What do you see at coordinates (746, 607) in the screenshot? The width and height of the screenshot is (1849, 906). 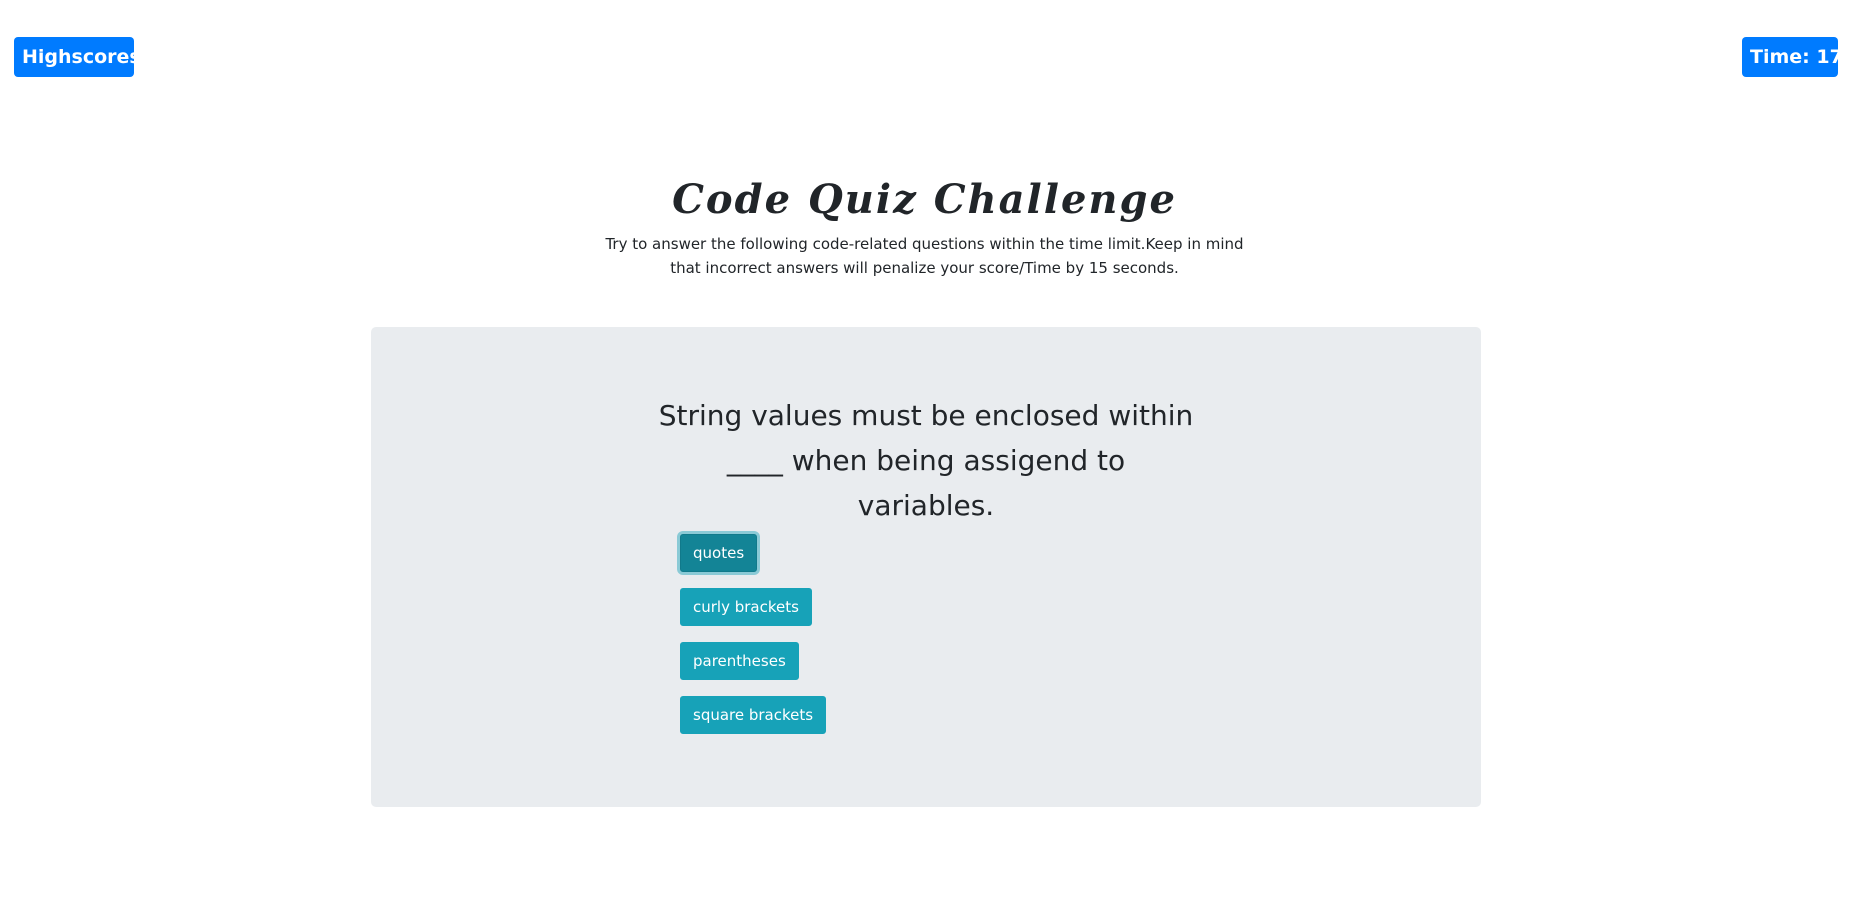 I see `answer-button-curly-brackets: curly brackets` at bounding box center [746, 607].